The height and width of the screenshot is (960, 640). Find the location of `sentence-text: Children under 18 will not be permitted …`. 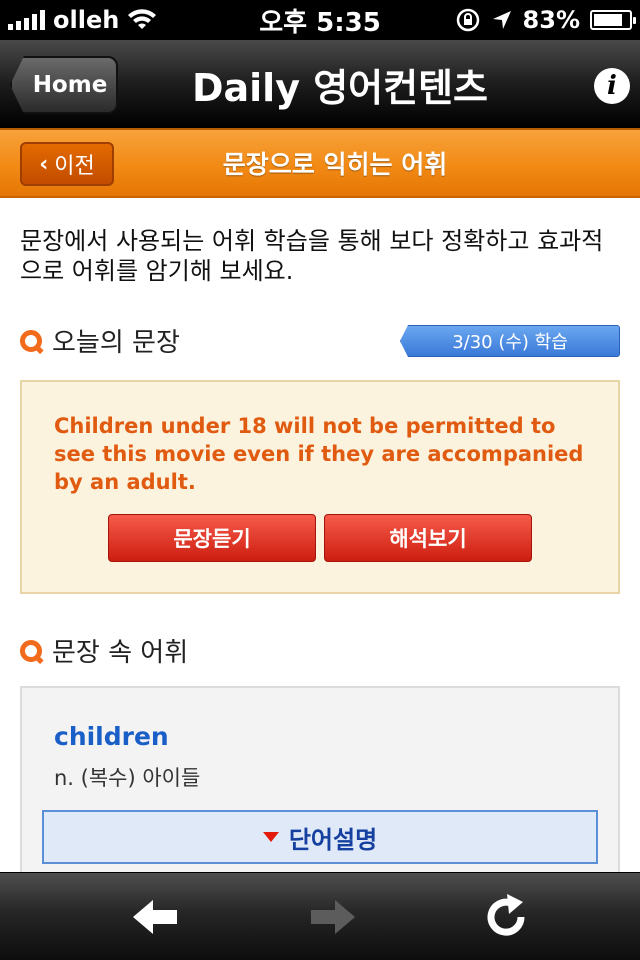

sentence-text: Children under 18 will not be permitted … is located at coordinates (319, 454).